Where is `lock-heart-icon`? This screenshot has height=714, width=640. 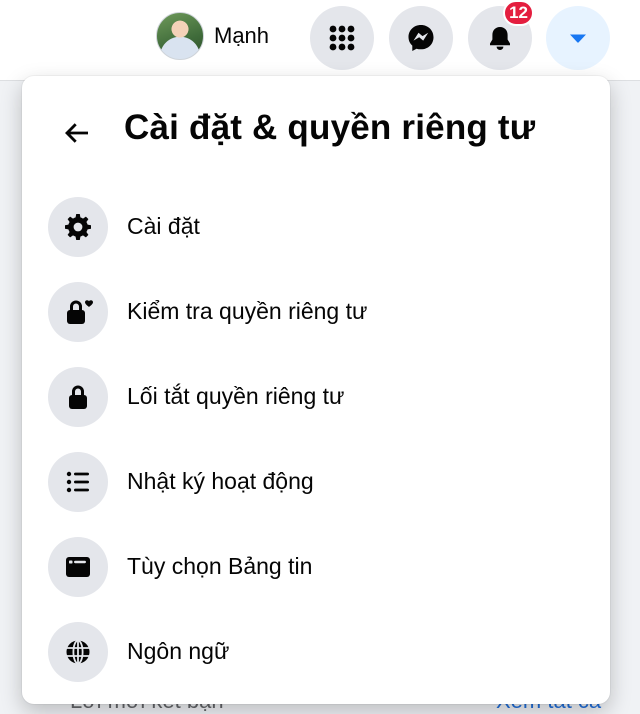 lock-heart-icon is located at coordinates (78, 311).